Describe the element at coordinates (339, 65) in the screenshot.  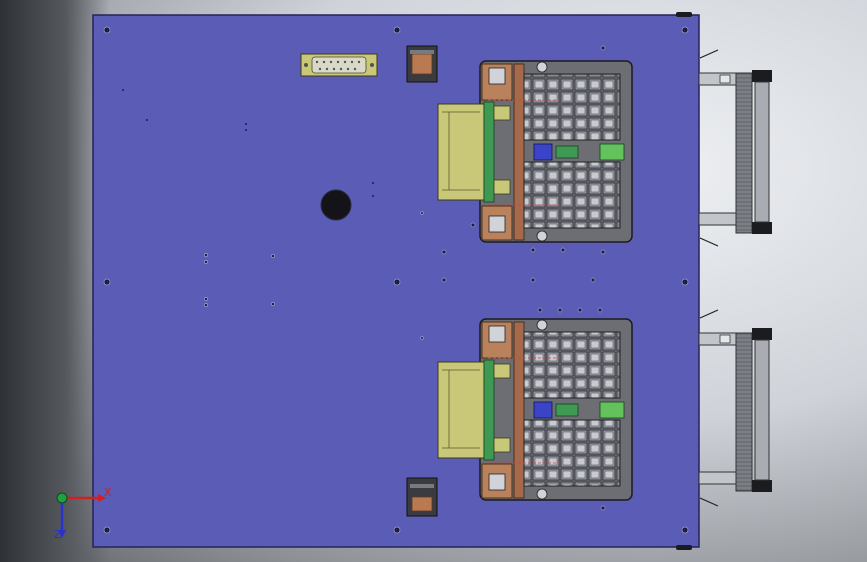
I see `dsub-connector` at that location.